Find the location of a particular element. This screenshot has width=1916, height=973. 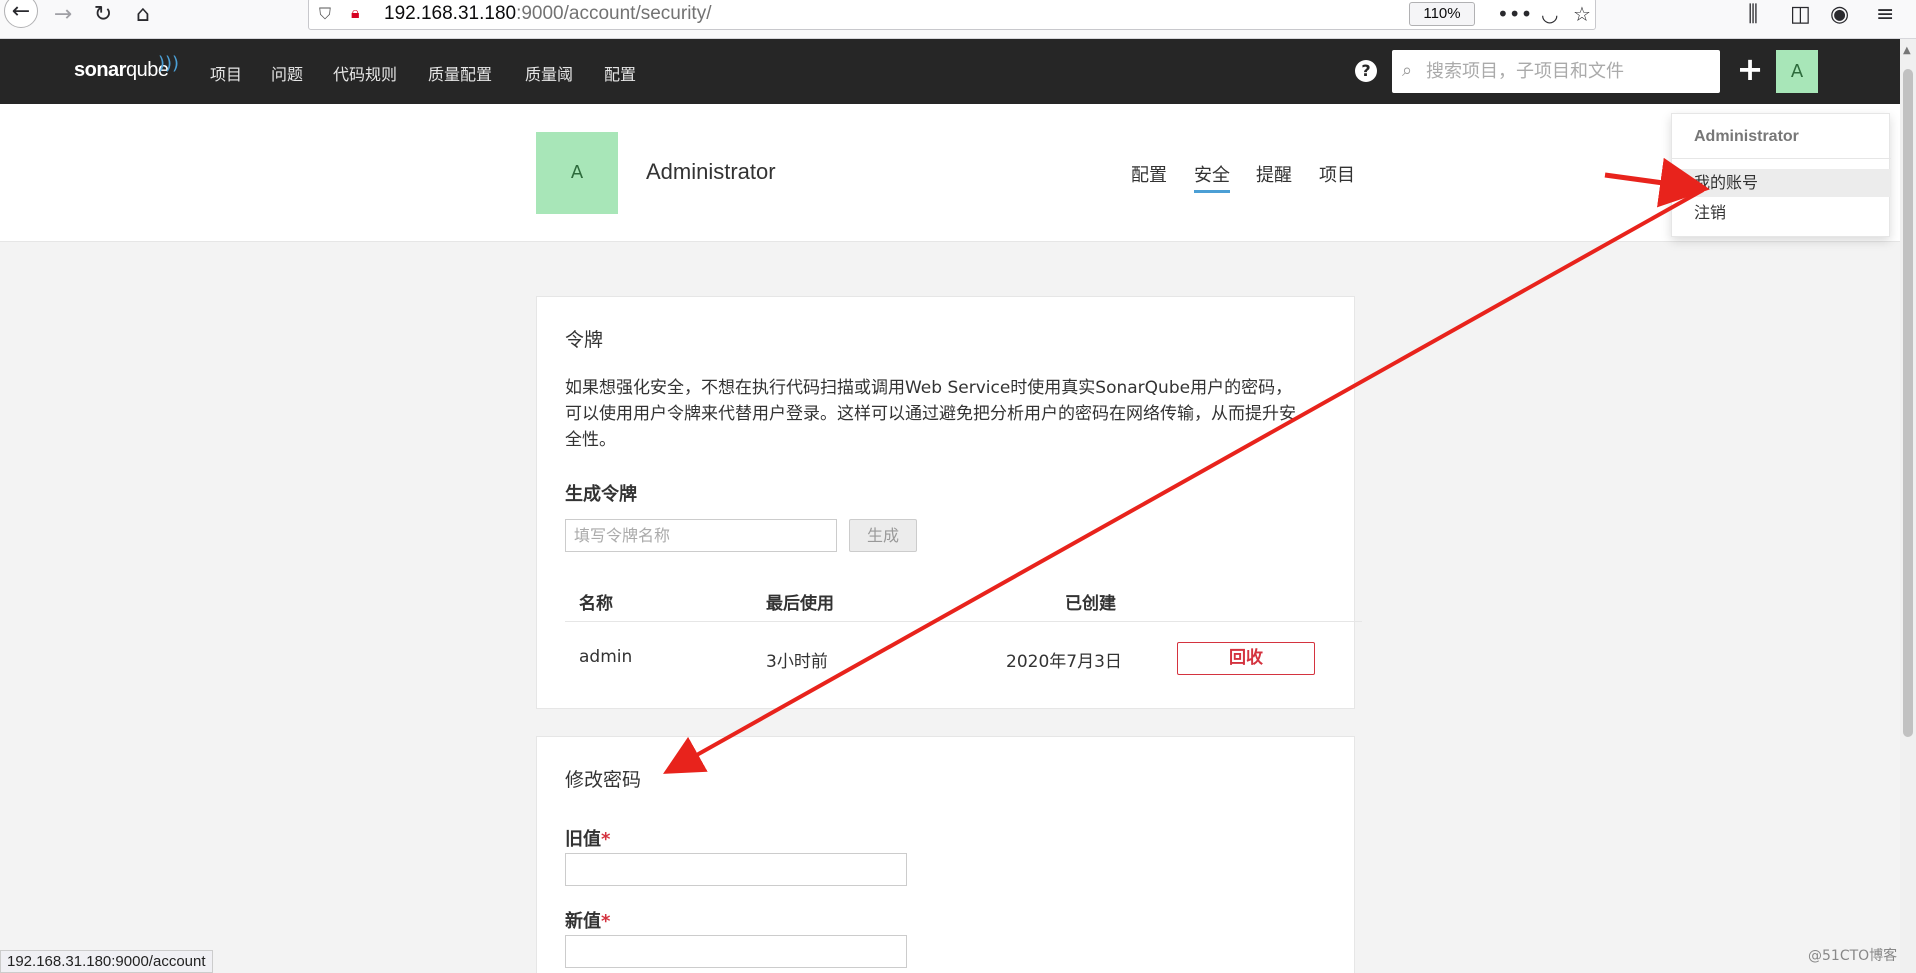

account-icon: ◉ is located at coordinates (1839, 14).